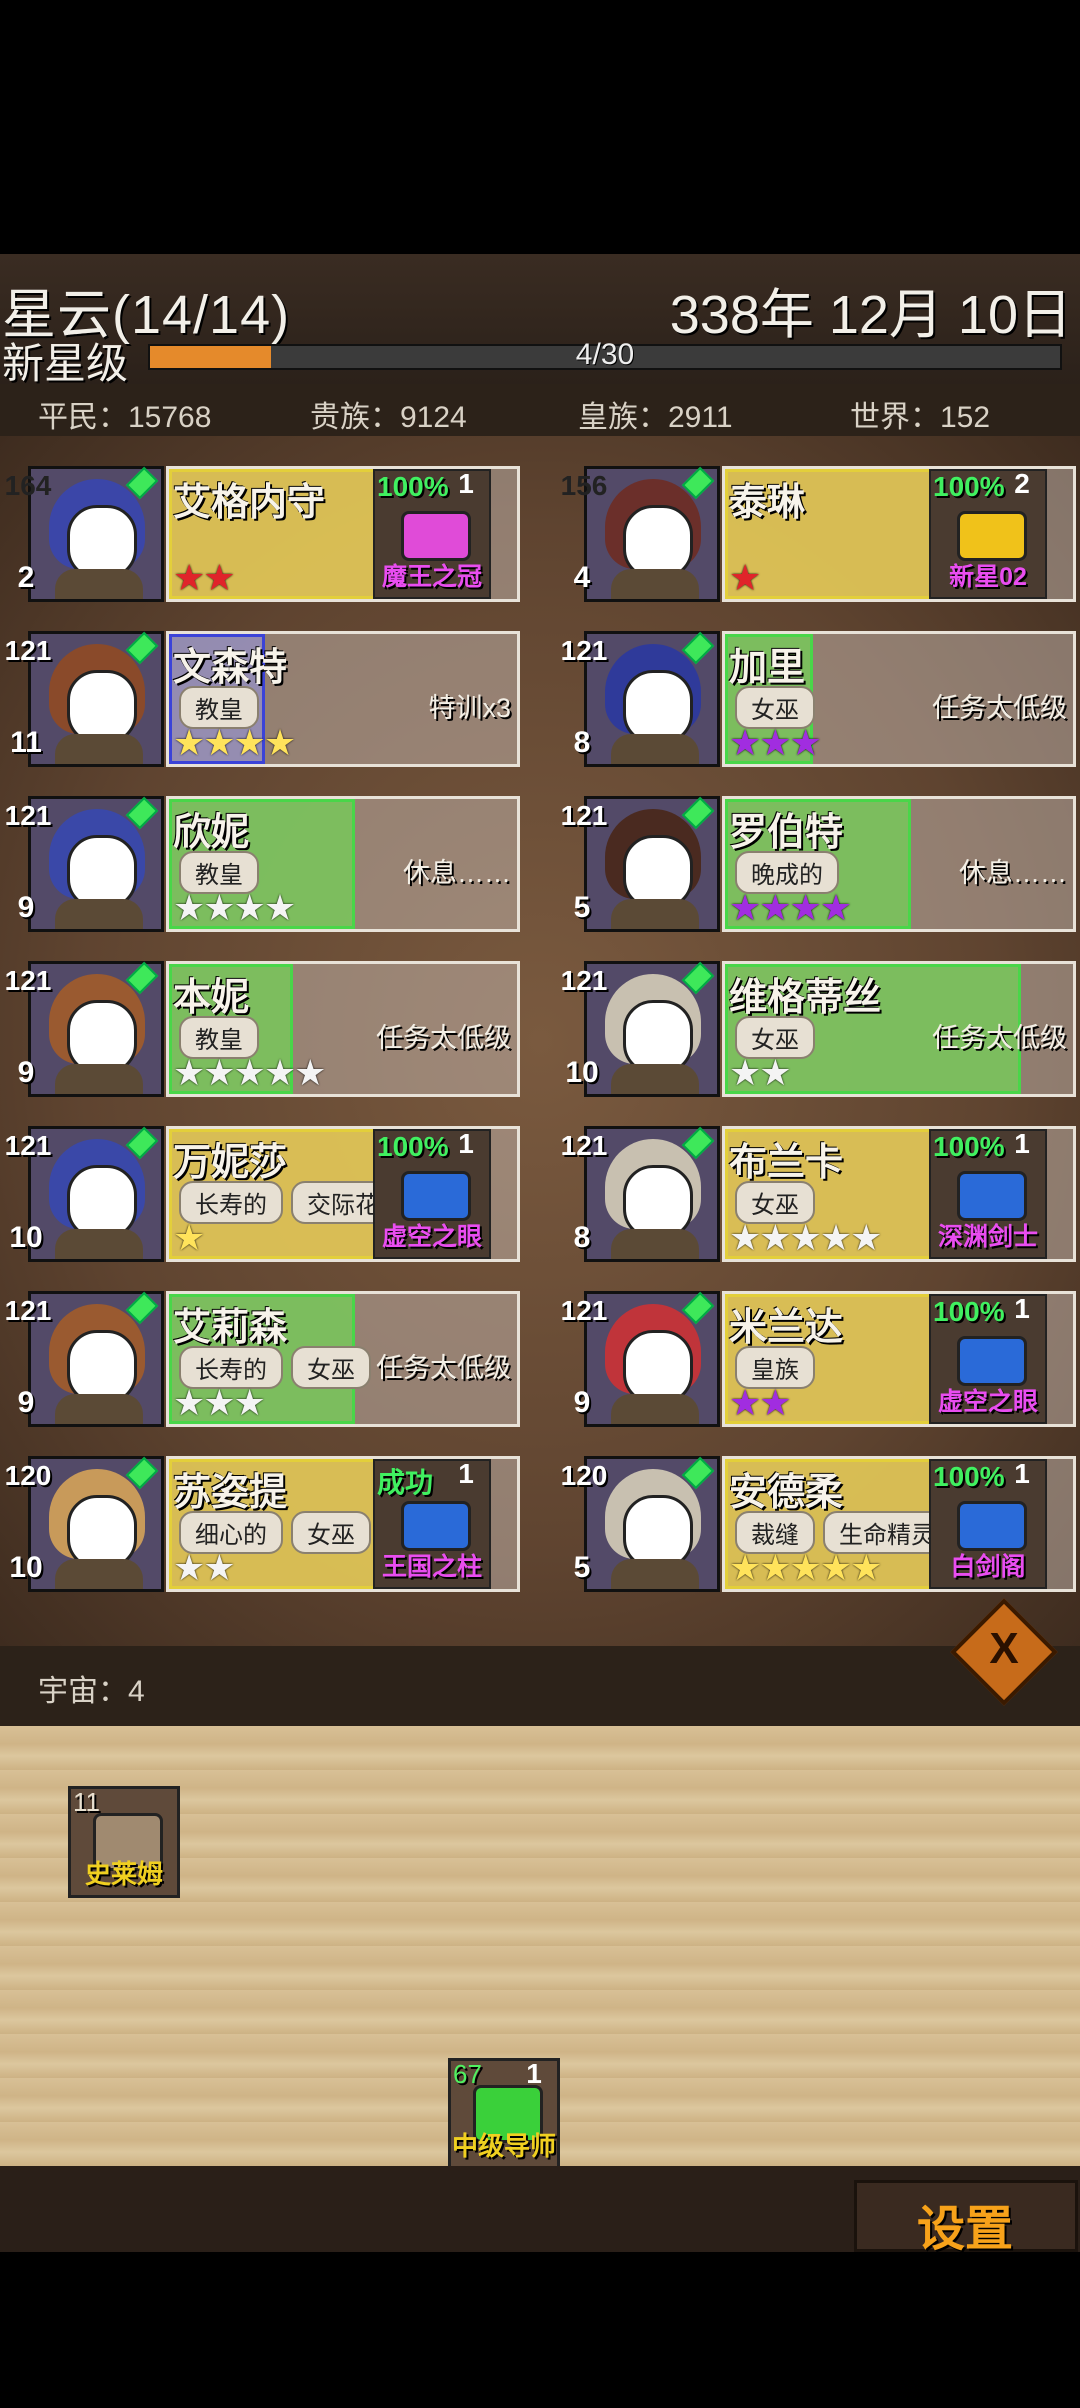 This screenshot has height=2408, width=1080. What do you see at coordinates (899, 534) in the screenshot?
I see `character-panel: 泰琳 ★ 100% 新星02 2` at bounding box center [899, 534].